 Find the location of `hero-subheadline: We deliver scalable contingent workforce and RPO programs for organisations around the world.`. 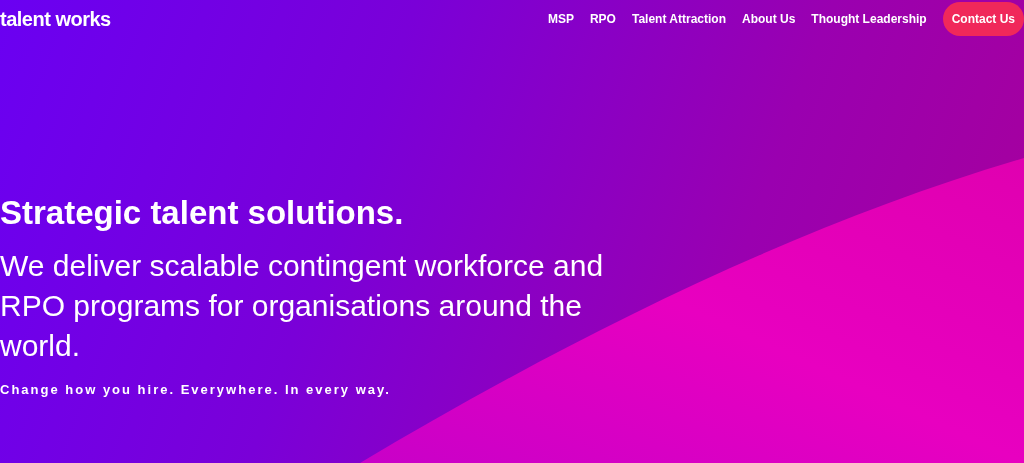

hero-subheadline: We deliver scalable contingent workforce and RPO programs for organisations around the world. is located at coordinates (302, 306).